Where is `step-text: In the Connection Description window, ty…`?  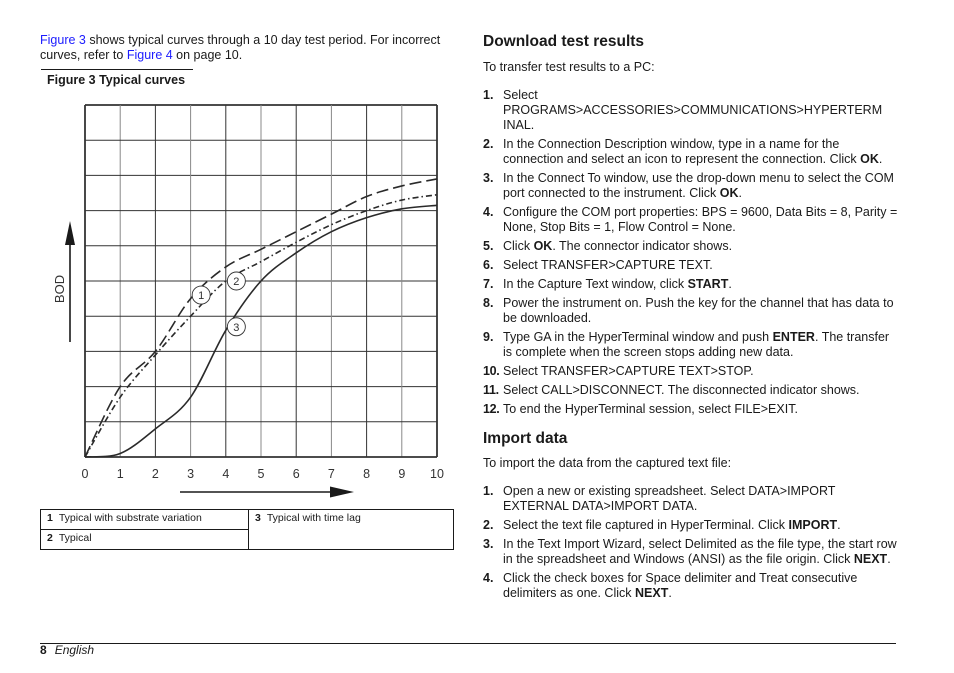
step-text: In the Connection Description window, ty… is located at coordinates (693, 151).